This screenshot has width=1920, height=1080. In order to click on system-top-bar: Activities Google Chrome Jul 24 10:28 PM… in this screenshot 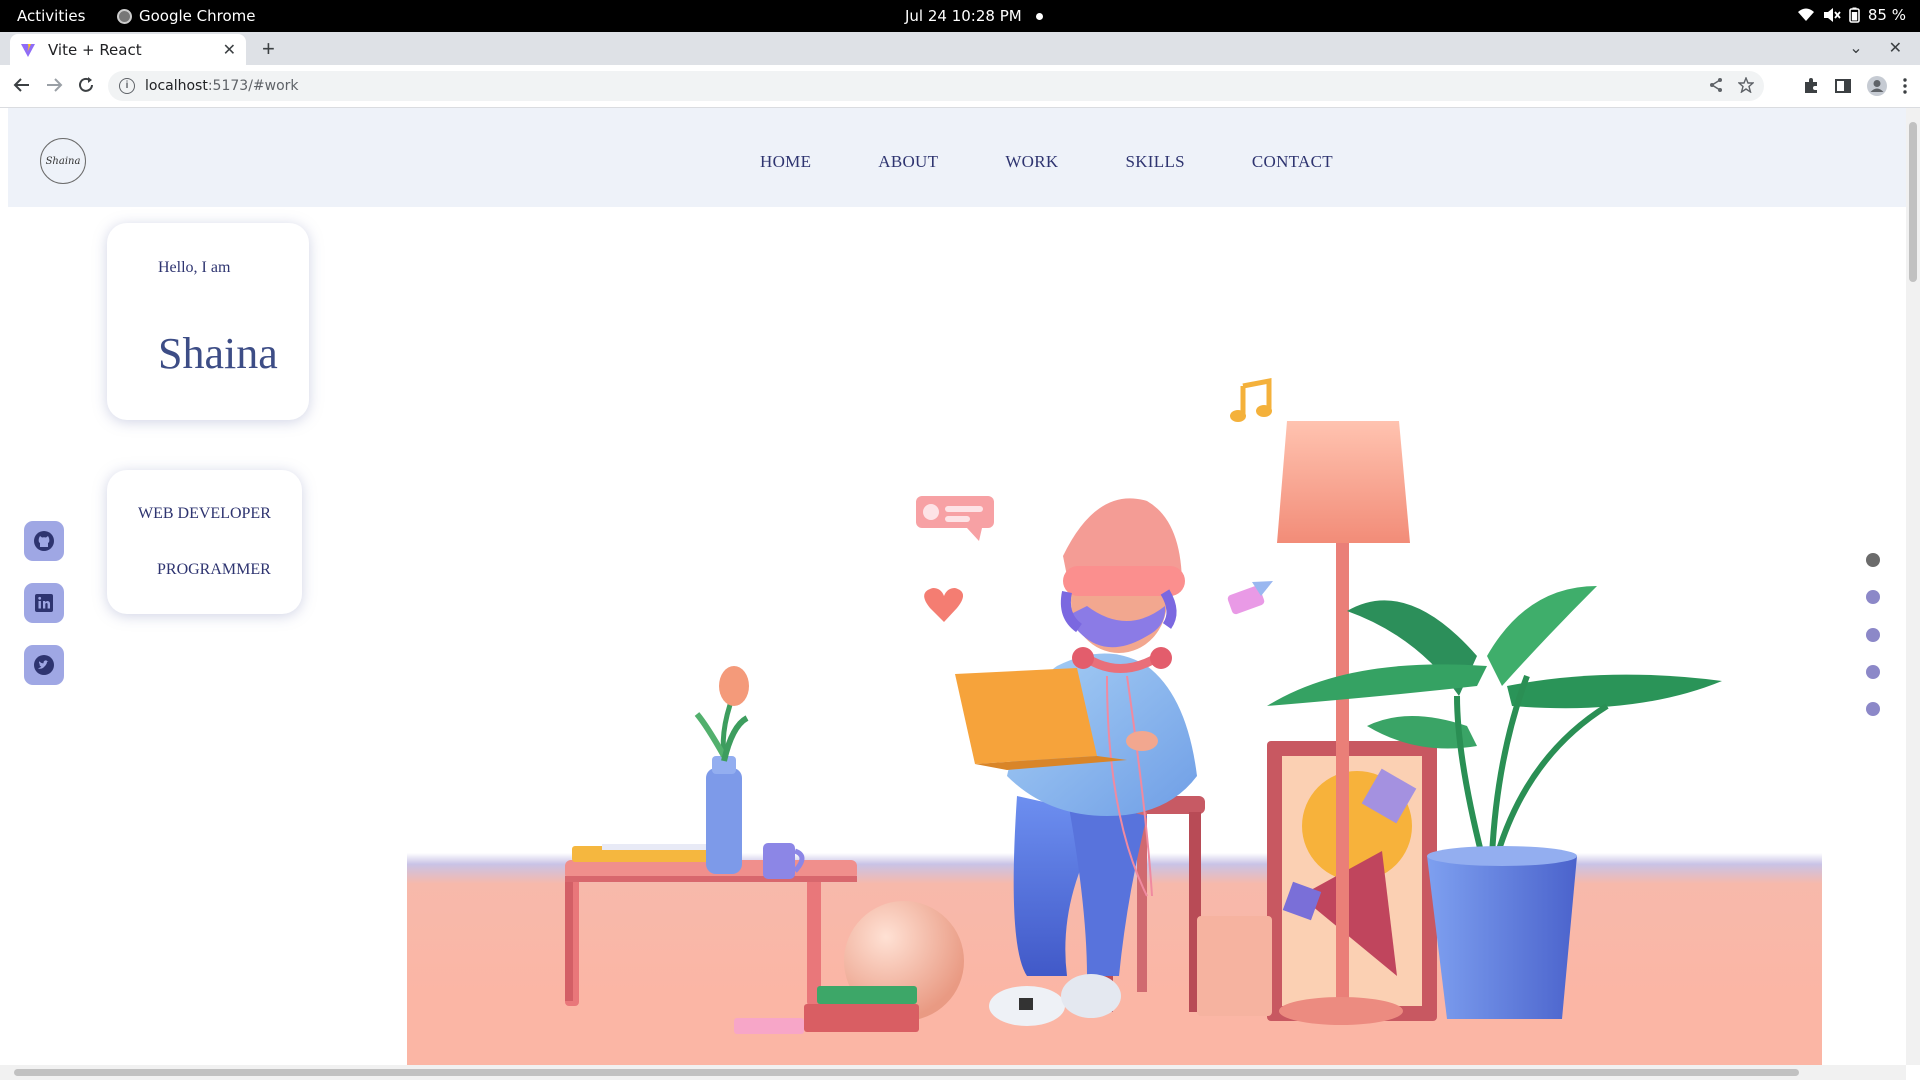, I will do `click(960, 16)`.